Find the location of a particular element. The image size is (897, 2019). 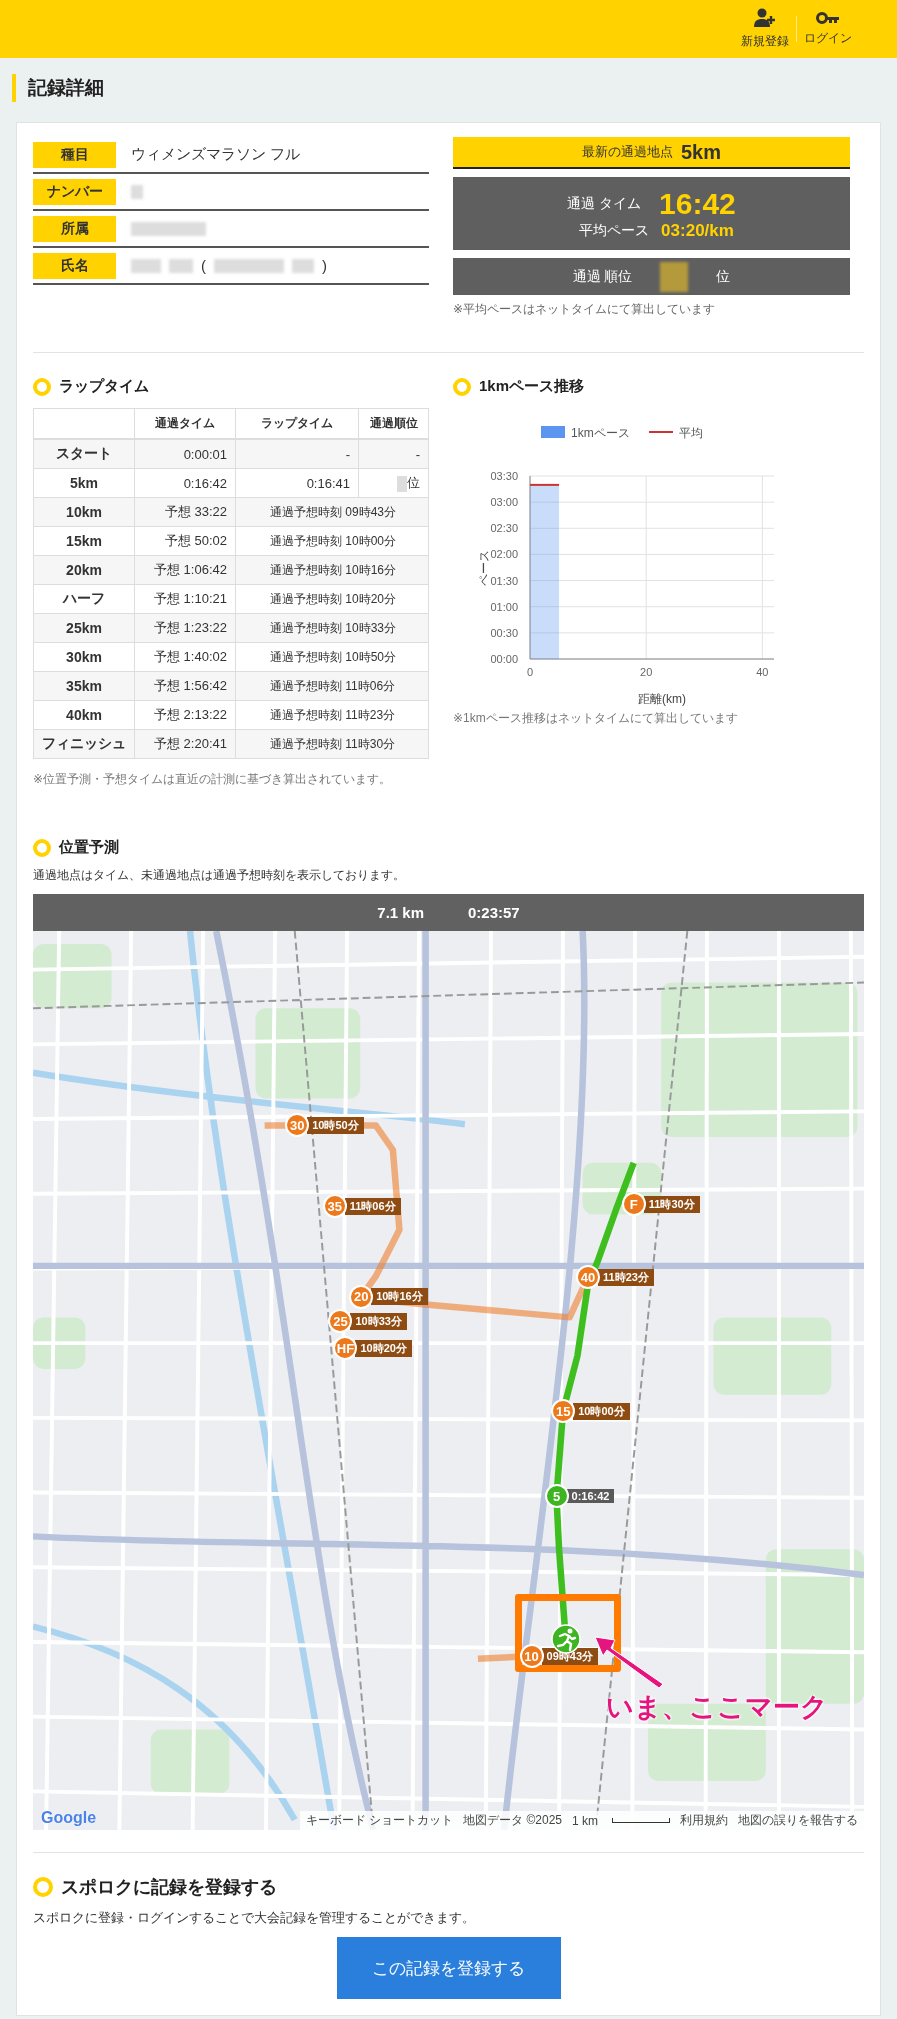

map-footer-link: 地図の誤りを報告する is located at coordinates (798, 1820).